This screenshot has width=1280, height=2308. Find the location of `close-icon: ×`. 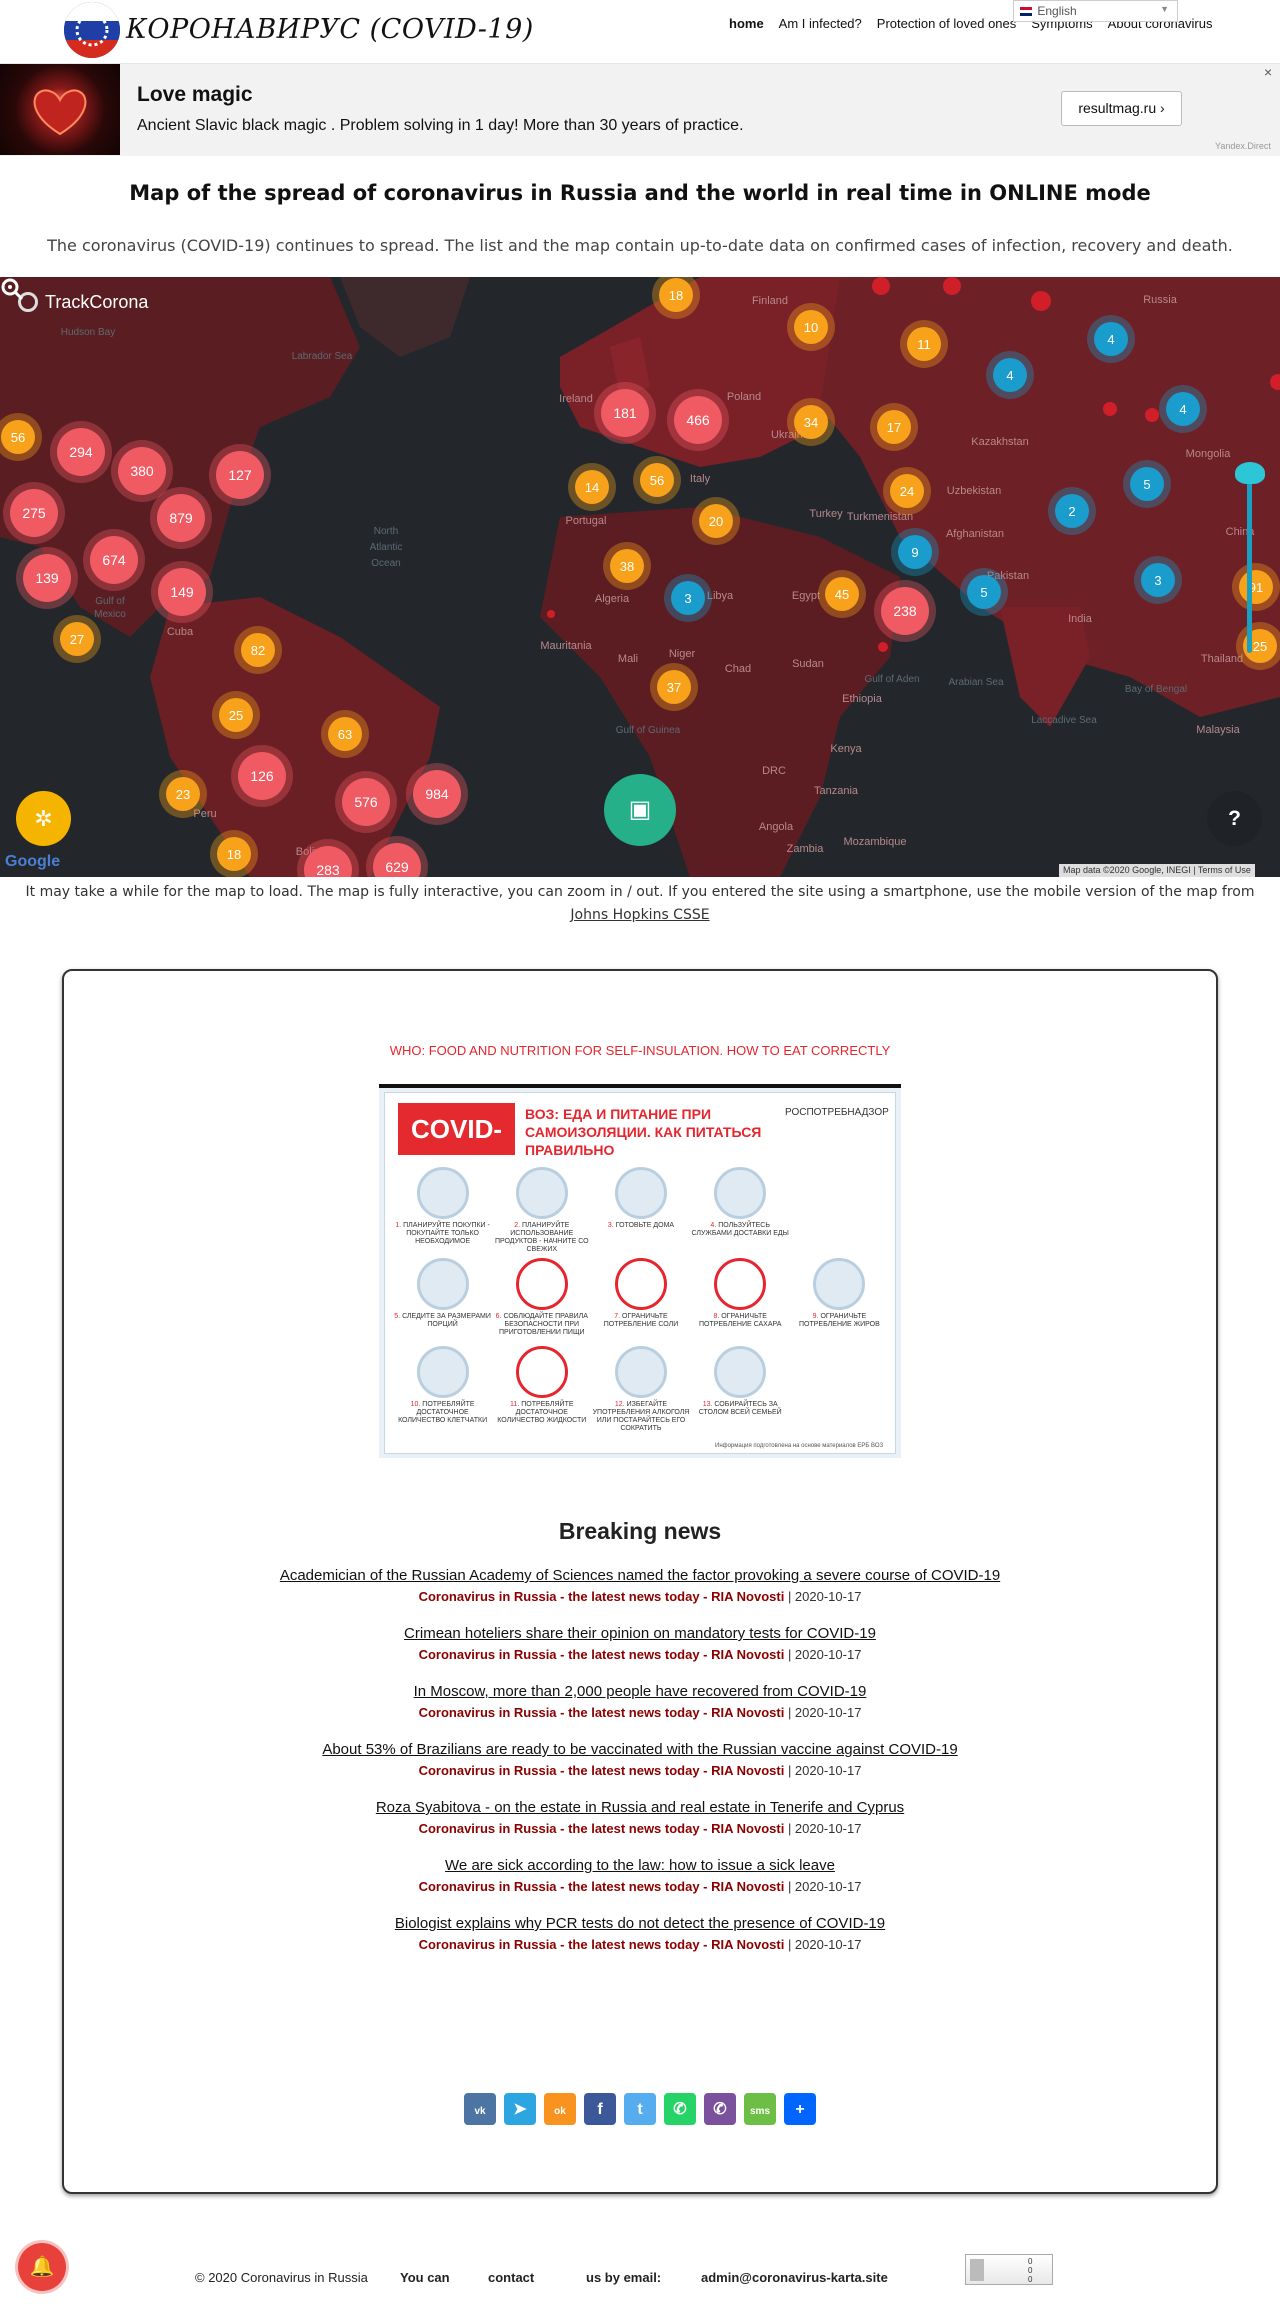

close-icon: × is located at coordinates (1268, 72).